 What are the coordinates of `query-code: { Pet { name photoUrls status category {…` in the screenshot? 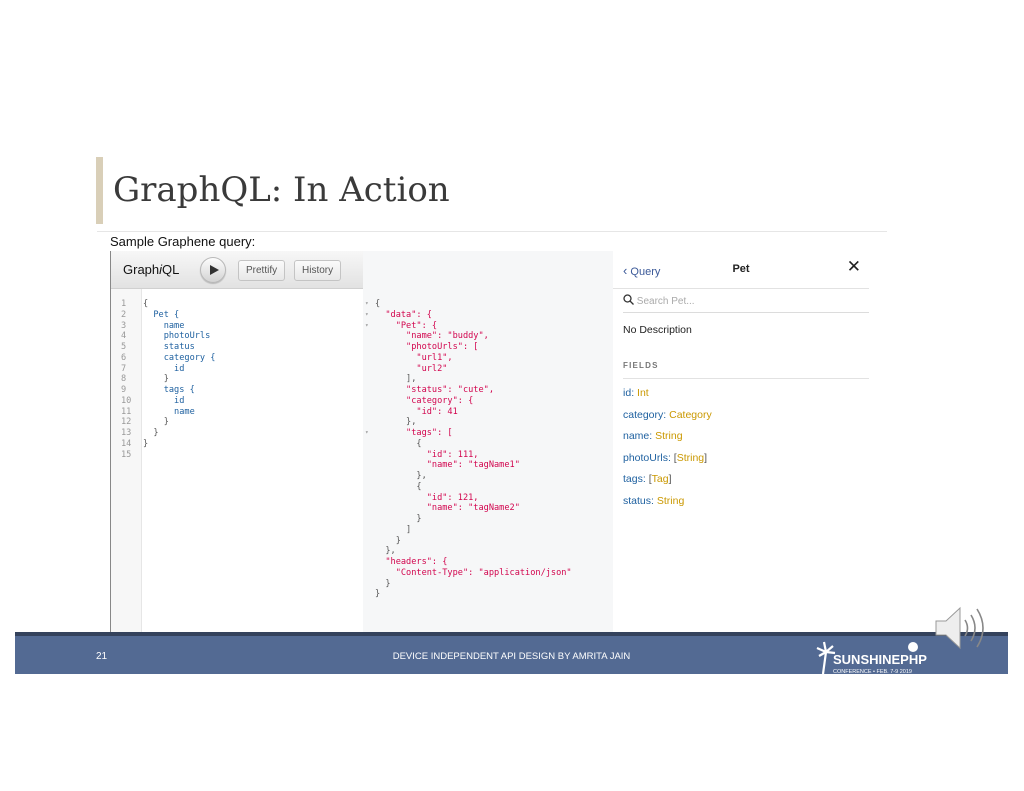 It's located at (179, 379).